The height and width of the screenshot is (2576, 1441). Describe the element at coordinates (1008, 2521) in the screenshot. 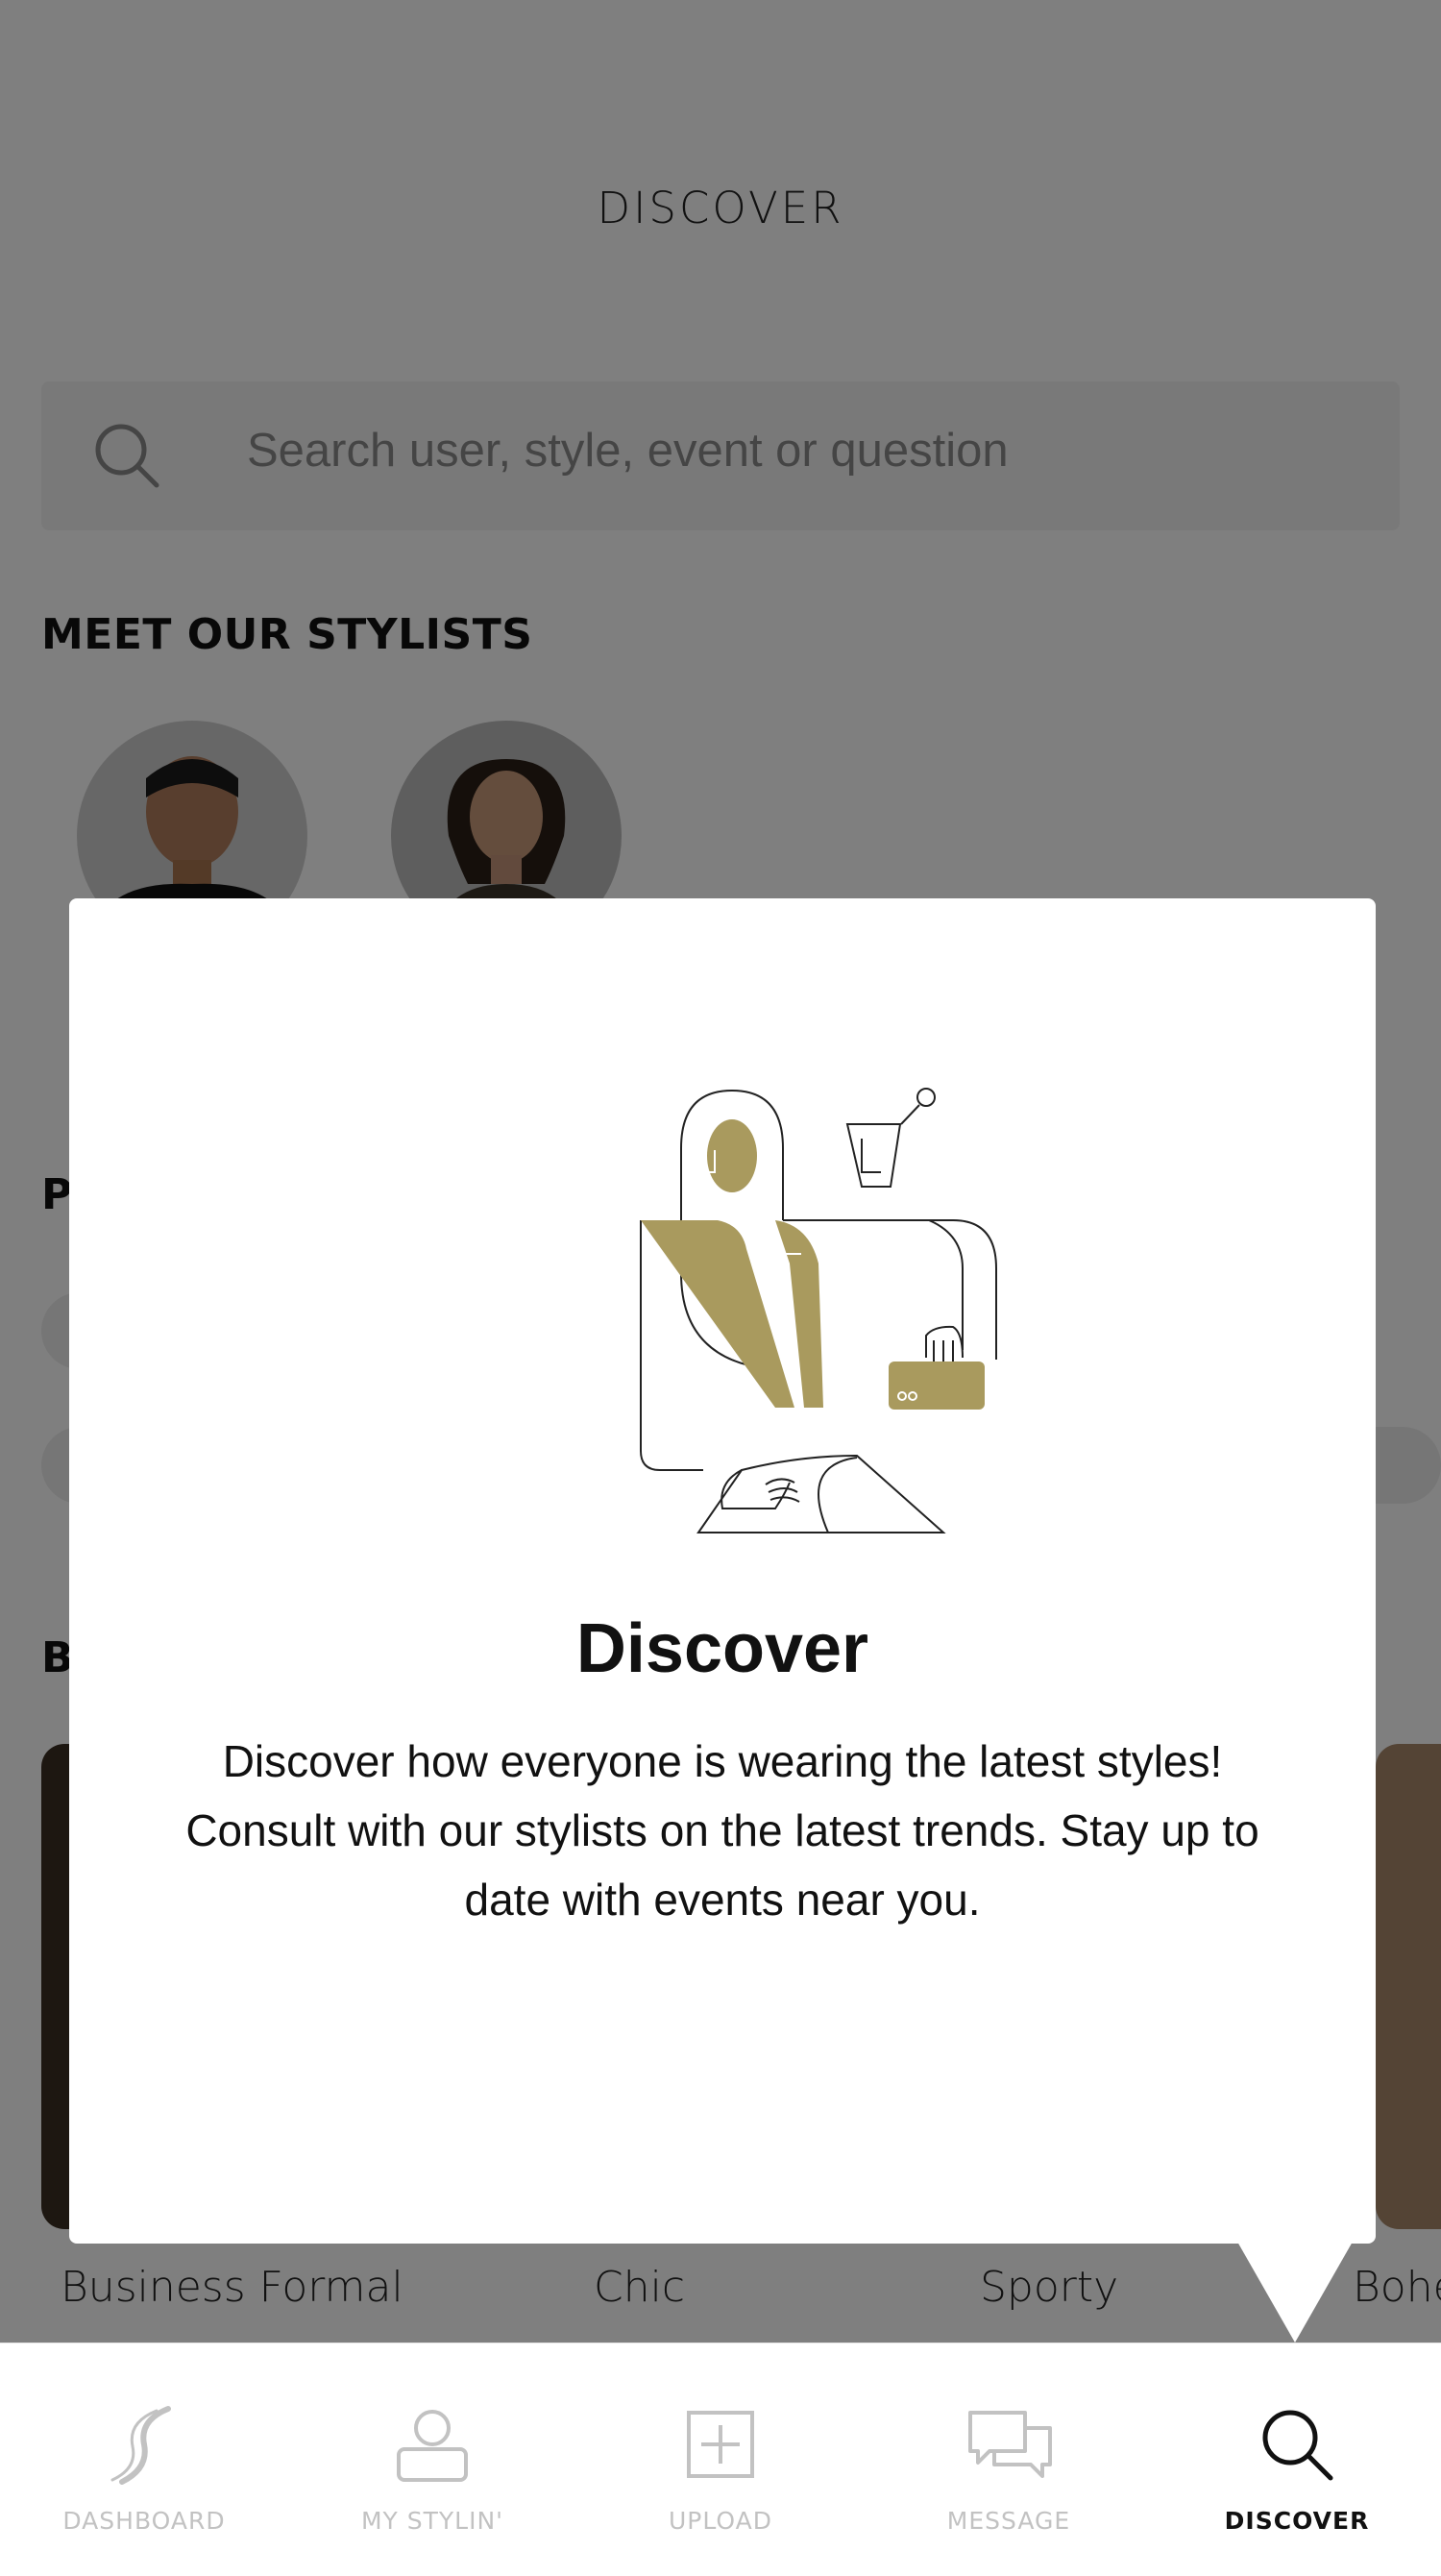

I see `tab-label: MESSAGE` at that location.